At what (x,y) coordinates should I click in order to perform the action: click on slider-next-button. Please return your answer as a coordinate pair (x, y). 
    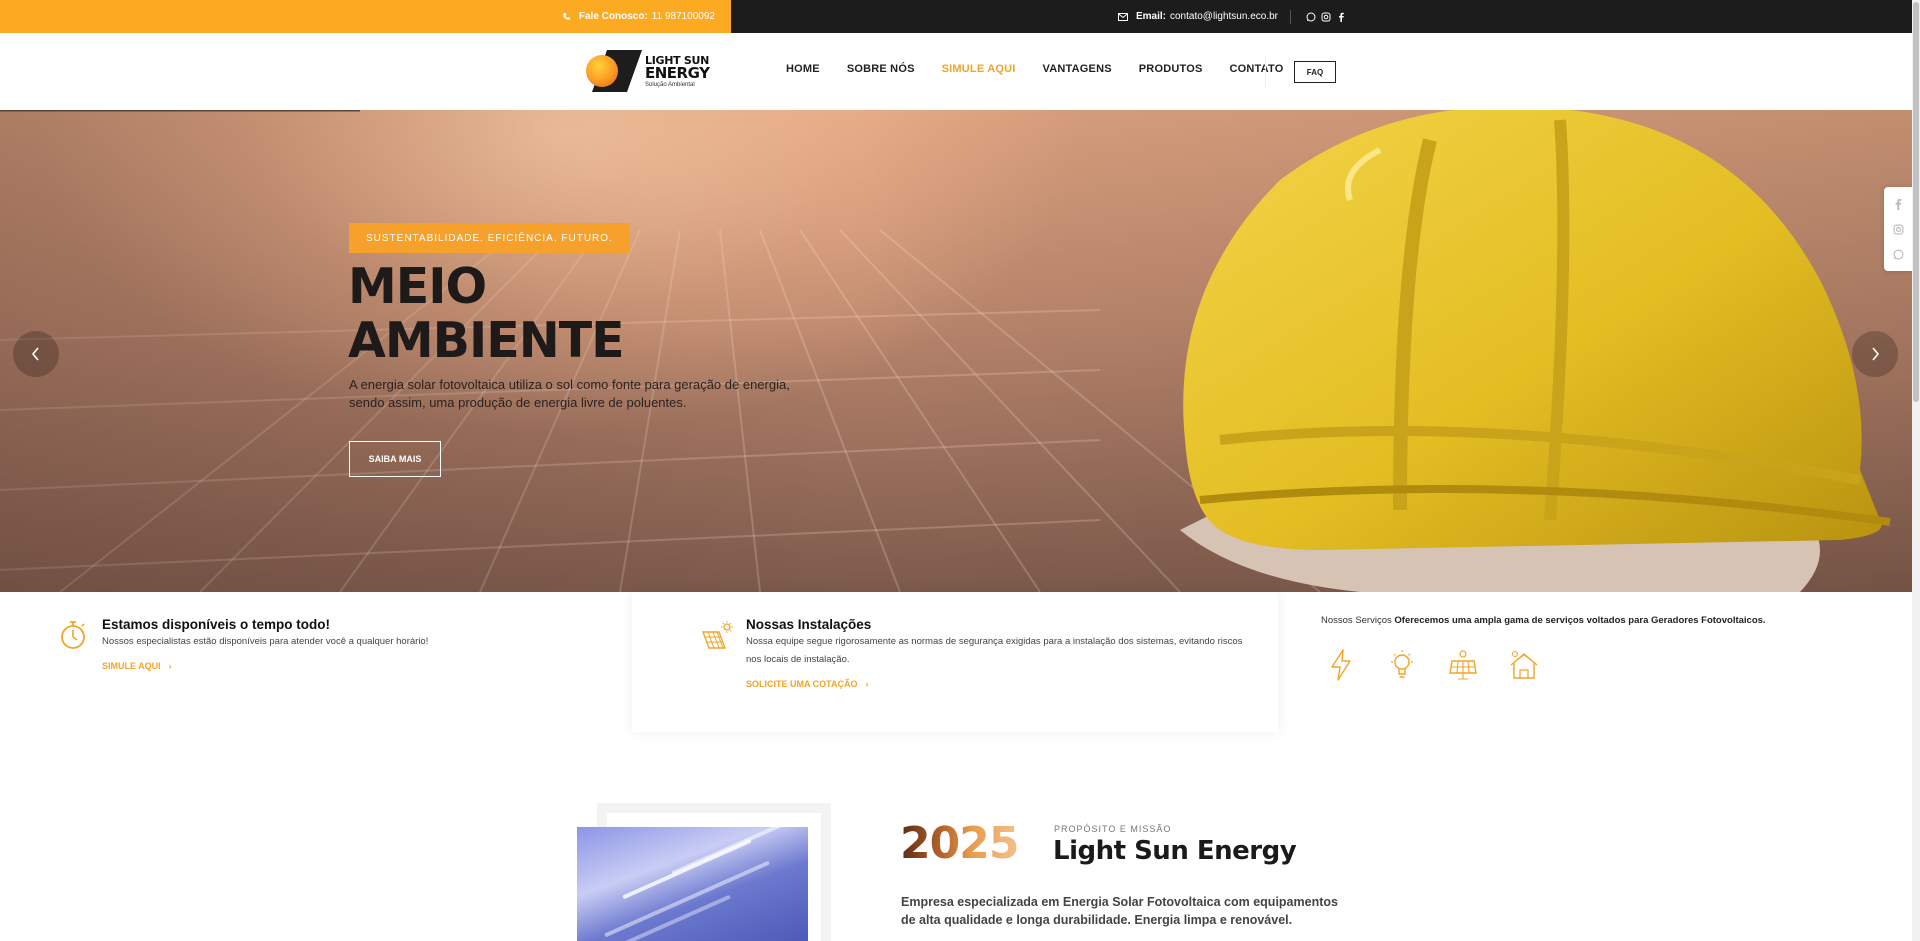
    Looking at the image, I should click on (1875, 354).